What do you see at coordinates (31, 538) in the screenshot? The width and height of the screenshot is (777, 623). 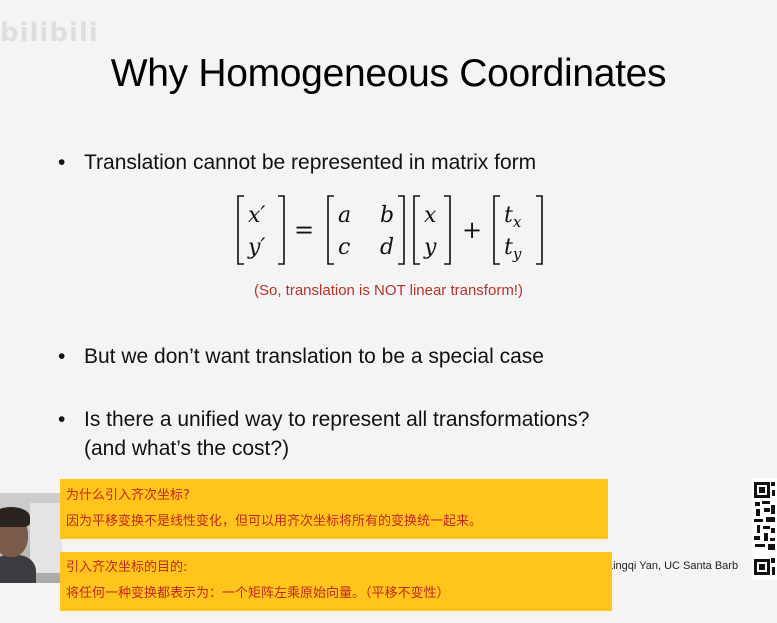 I see `lecturer-webcam` at bounding box center [31, 538].